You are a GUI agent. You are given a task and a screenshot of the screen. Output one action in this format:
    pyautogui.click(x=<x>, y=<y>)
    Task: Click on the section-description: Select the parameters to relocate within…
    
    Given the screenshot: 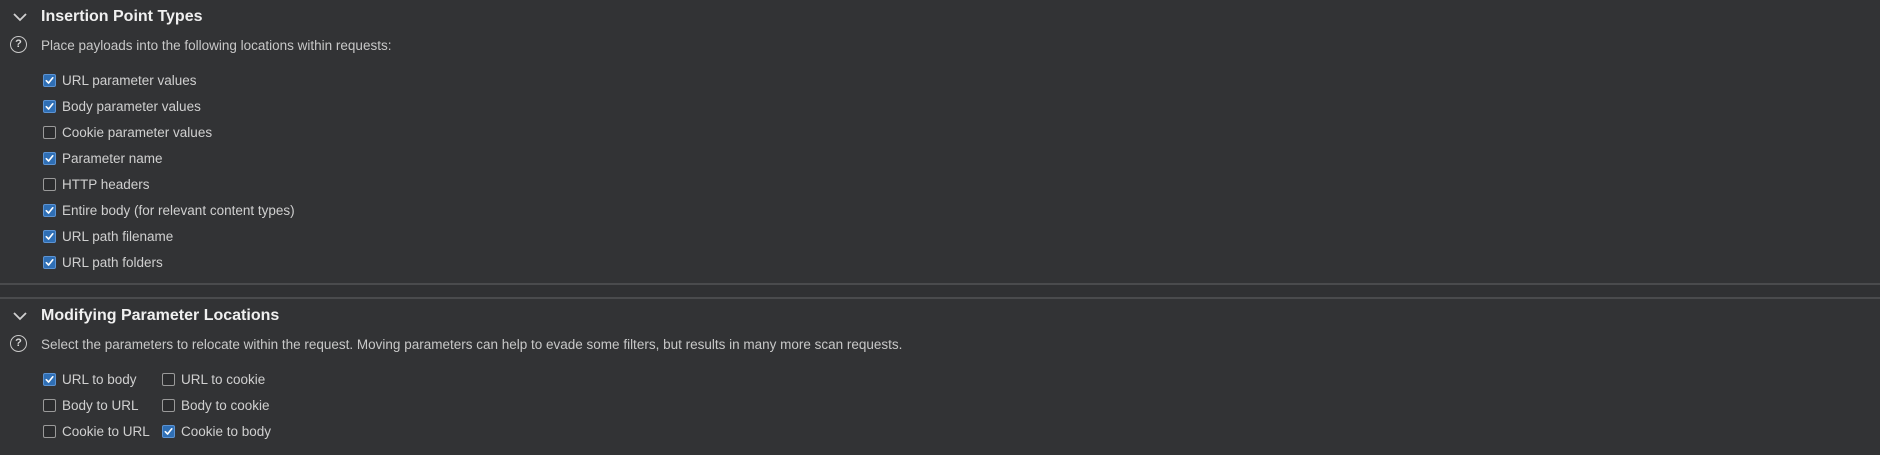 What is the action you would take?
    pyautogui.click(x=472, y=344)
    